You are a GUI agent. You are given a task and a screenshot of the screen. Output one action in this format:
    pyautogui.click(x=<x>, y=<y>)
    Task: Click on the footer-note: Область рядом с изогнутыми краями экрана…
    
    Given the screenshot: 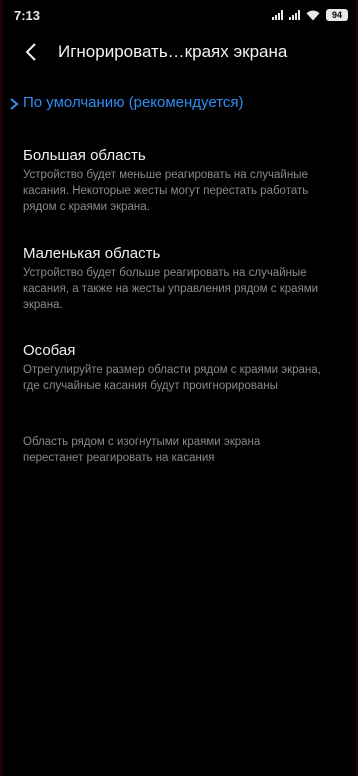 What is the action you would take?
    pyautogui.click(x=142, y=450)
    